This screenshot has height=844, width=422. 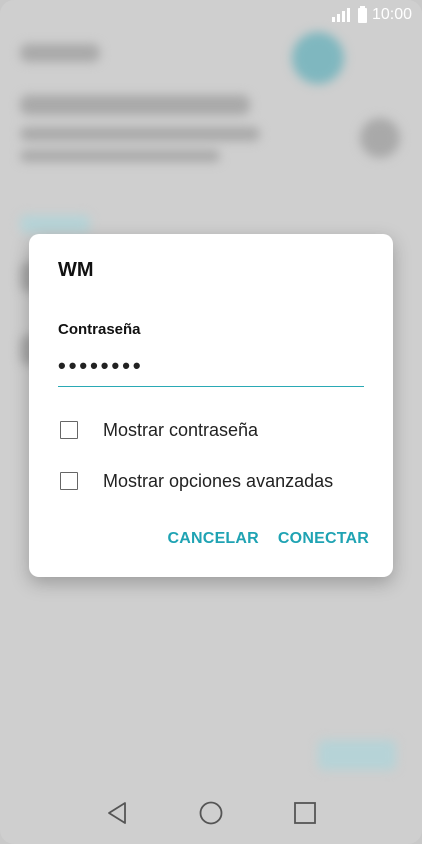 What do you see at coordinates (391, 14) in the screenshot?
I see `status-time: 10:00` at bounding box center [391, 14].